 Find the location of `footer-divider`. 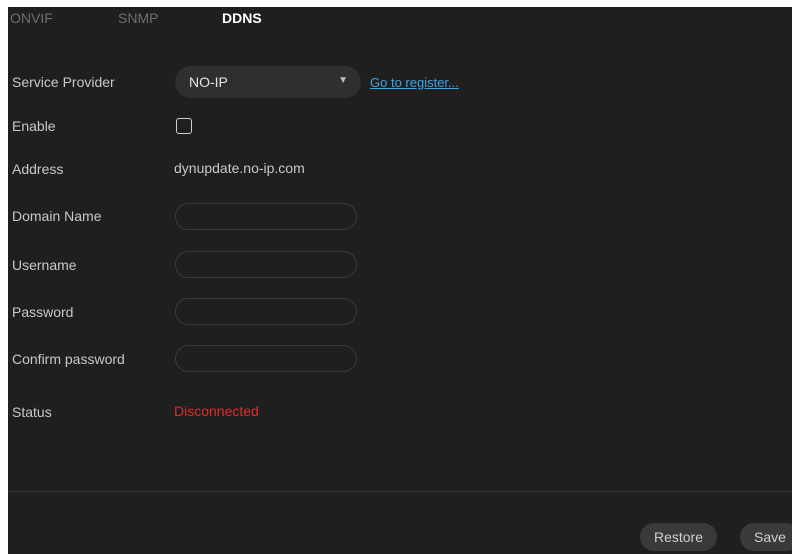

footer-divider is located at coordinates (400, 491).